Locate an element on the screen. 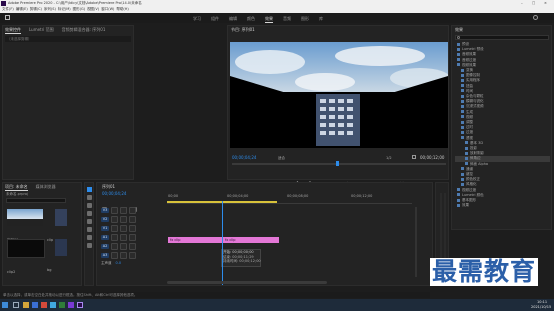 This screenshot has width=554, height=311. project-item: bg is located at coordinates (62, 255).